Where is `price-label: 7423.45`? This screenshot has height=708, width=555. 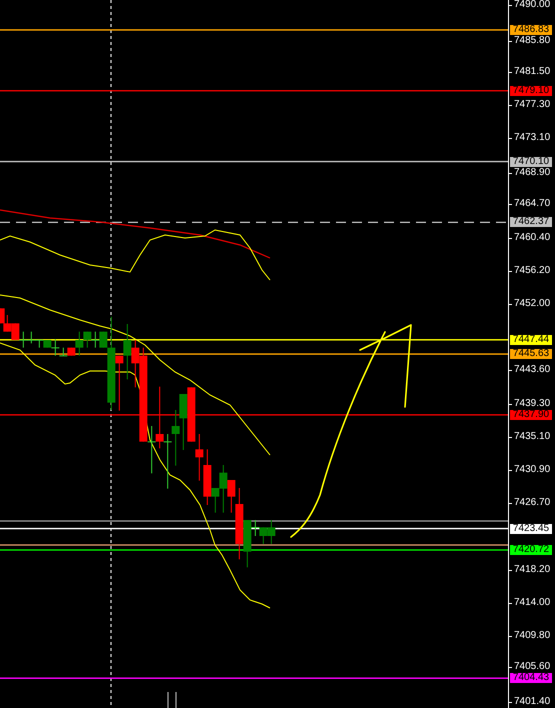
price-label: 7423.45 is located at coordinates (531, 529).